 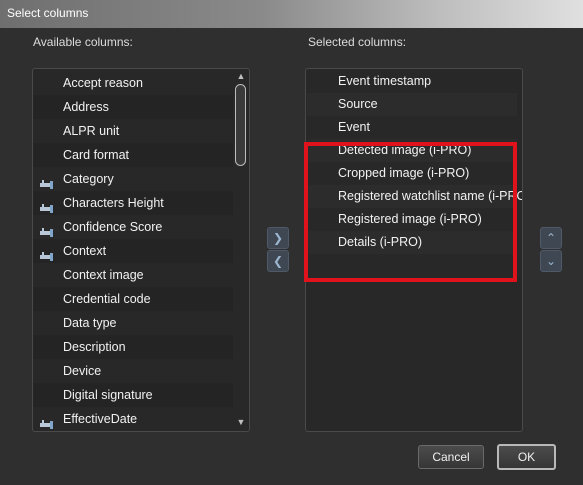 I want to click on selected-column-label: Registered image (i-PRO), so click(x=410, y=219).